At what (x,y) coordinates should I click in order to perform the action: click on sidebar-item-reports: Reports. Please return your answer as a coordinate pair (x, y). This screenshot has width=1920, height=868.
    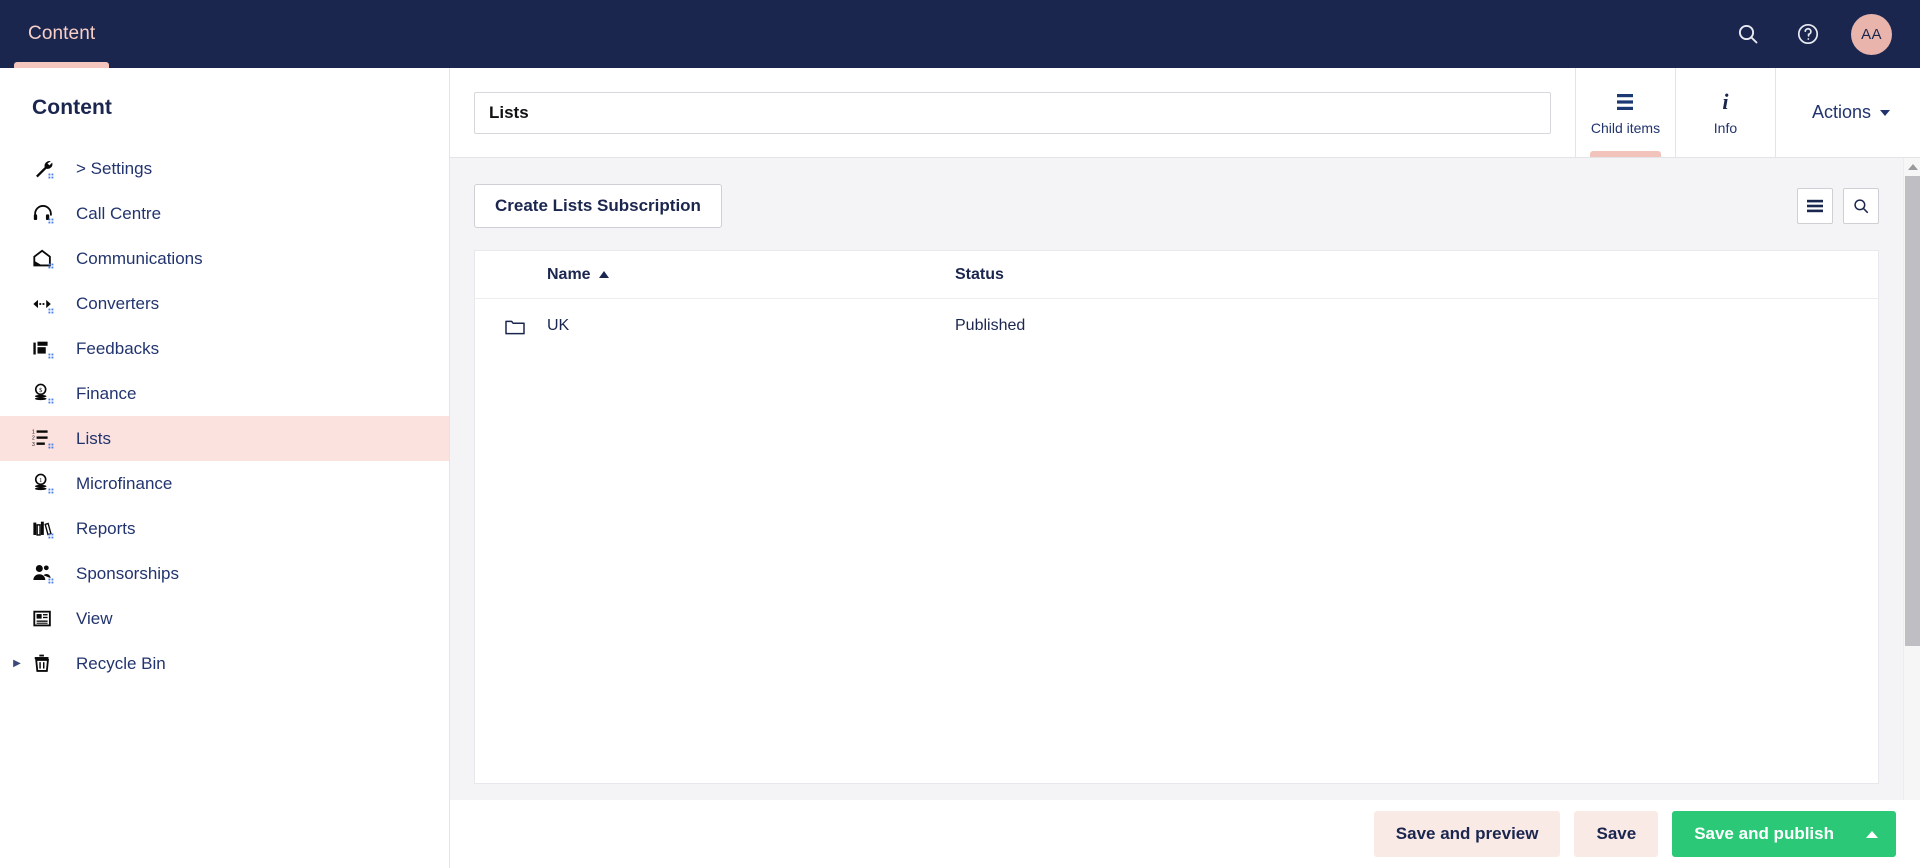
    Looking at the image, I should click on (224, 528).